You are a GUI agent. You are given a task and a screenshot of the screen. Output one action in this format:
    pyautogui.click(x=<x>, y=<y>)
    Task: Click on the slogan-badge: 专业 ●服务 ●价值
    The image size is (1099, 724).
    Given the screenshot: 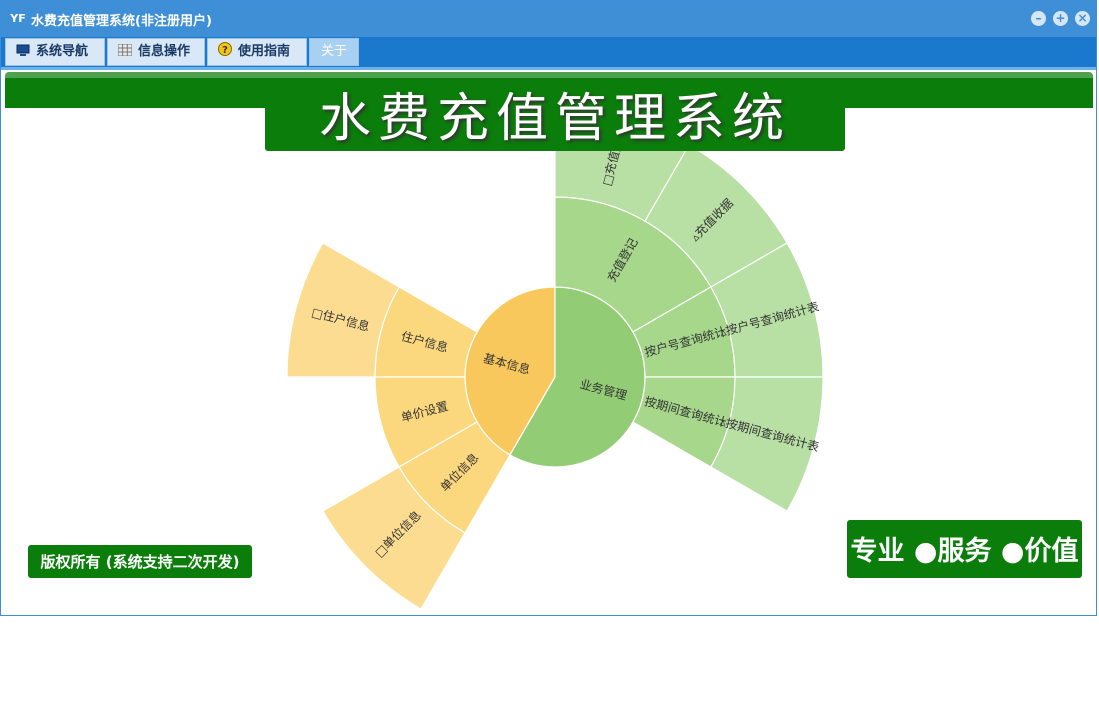 What is the action you would take?
    pyautogui.click(x=964, y=549)
    